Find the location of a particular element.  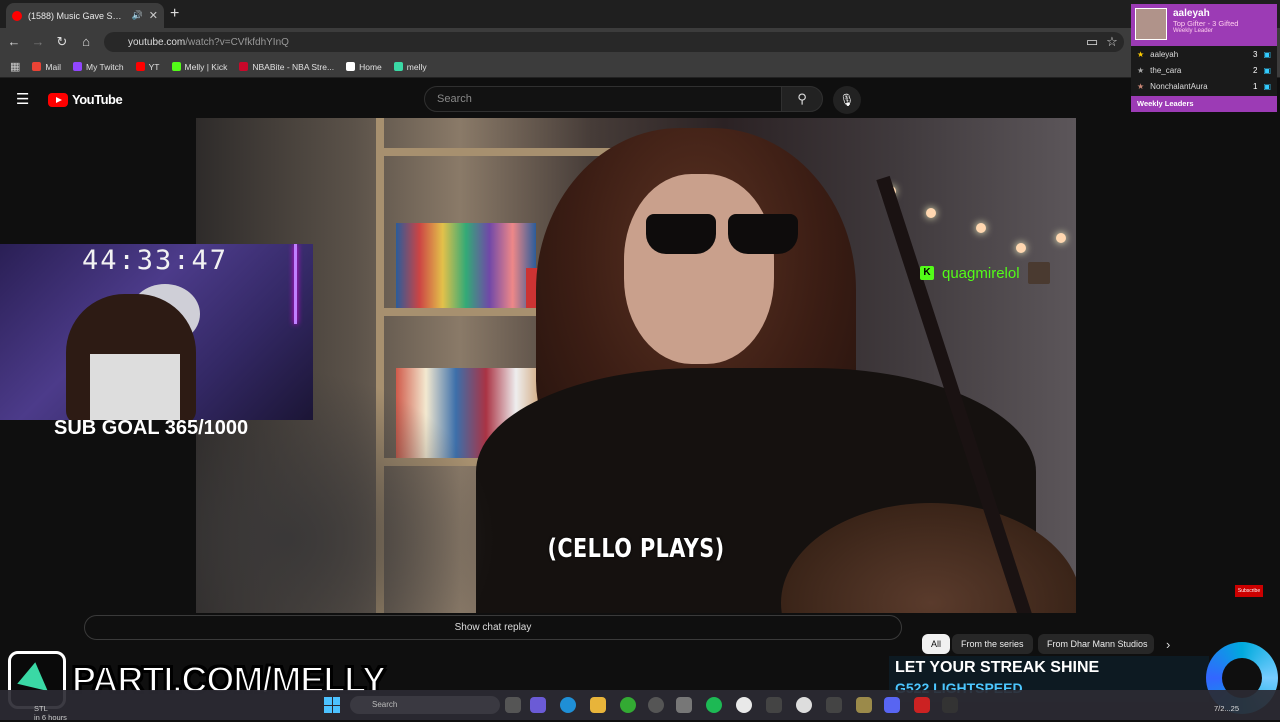

media-icon is located at coordinates (804, 705).